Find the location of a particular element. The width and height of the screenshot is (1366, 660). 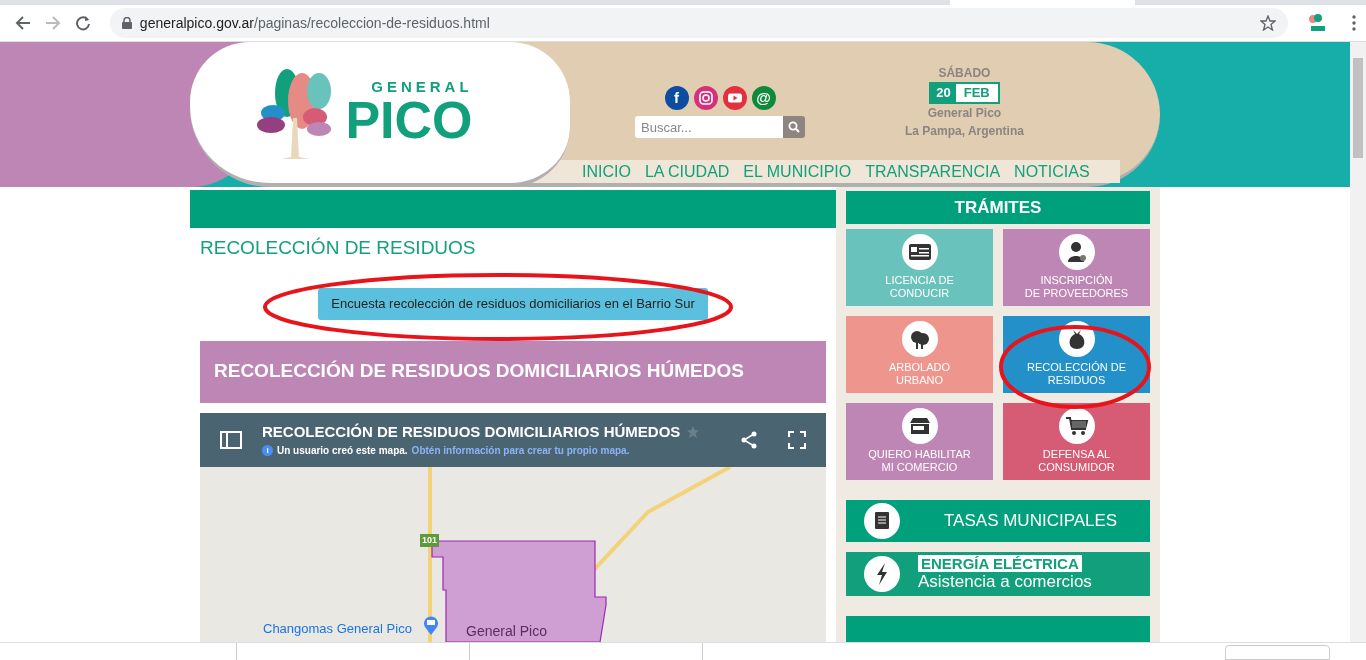

lock-icon is located at coordinates (126, 23).